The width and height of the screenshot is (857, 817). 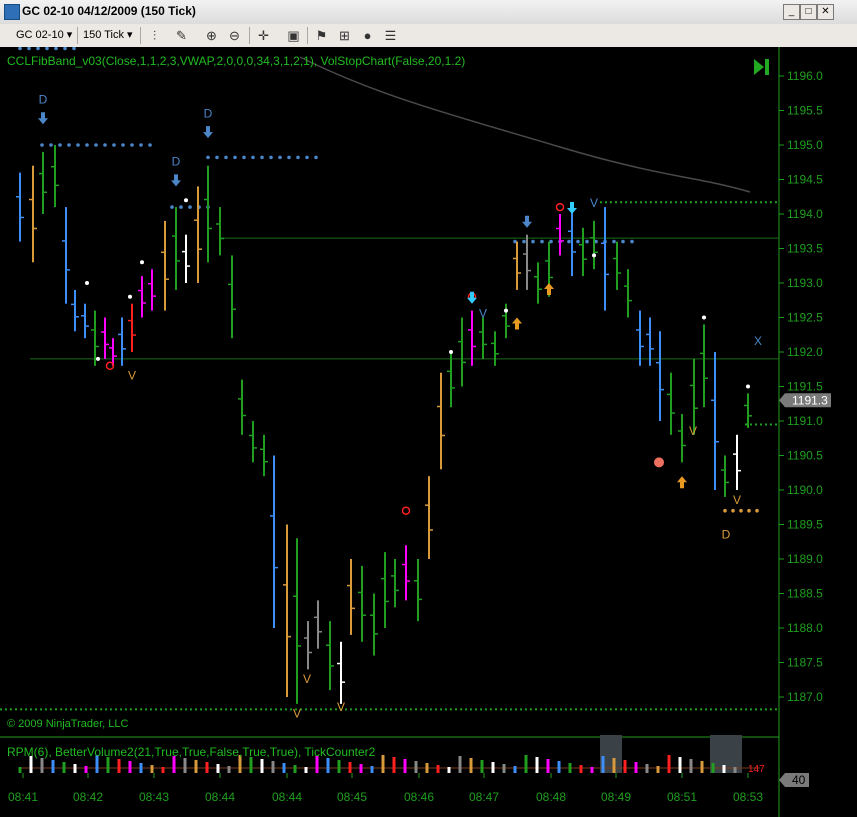 What do you see at coordinates (220, 797) in the screenshot?
I see `x-tick-label: 08:44` at bounding box center [220, 797].